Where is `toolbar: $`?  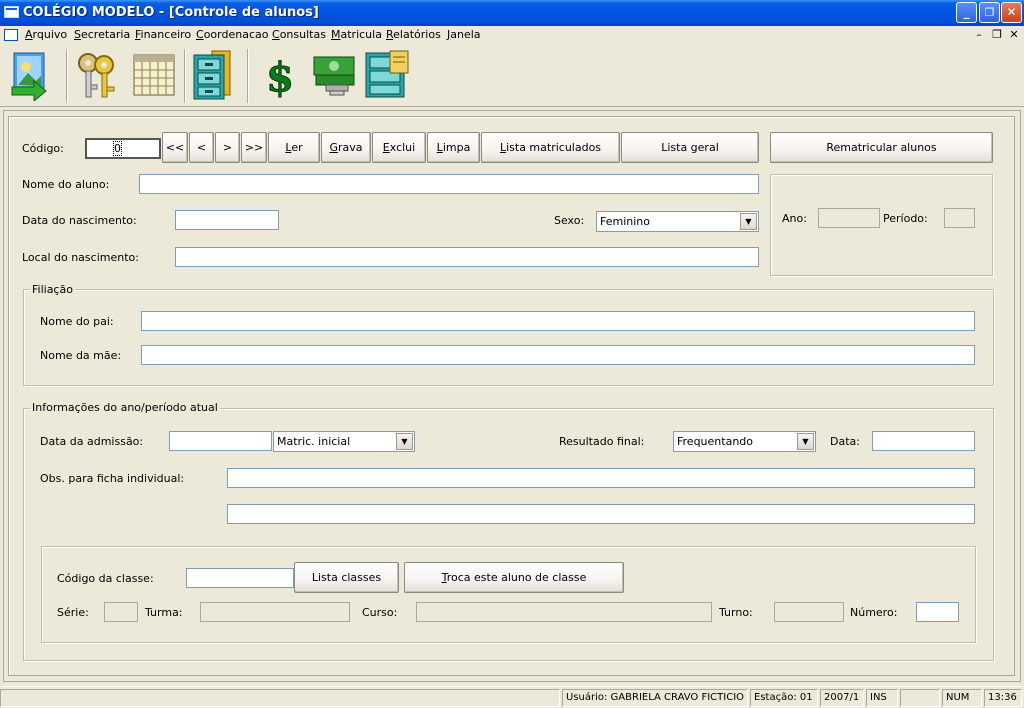
toolbar: $ is located at coordinates (512, 76).